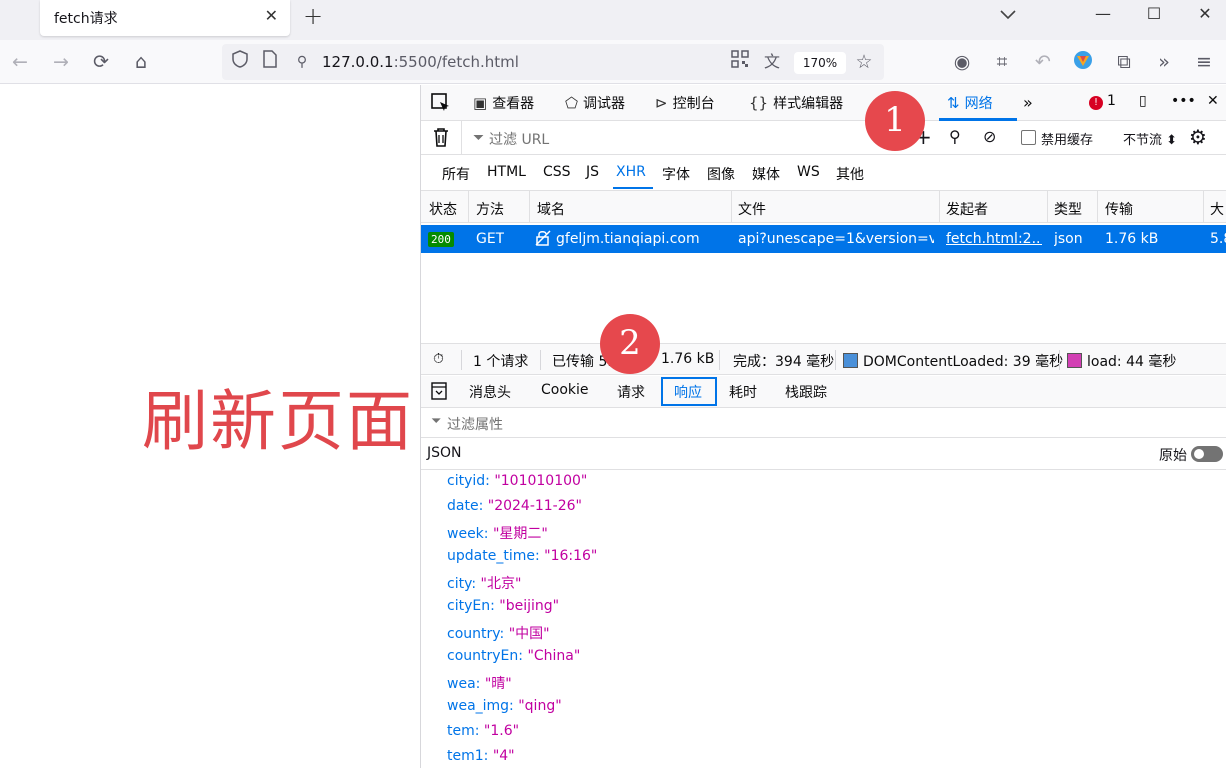 The image size is (1226, 768). I want to click on dock-side-icon: ▯, so click(1143, 101).